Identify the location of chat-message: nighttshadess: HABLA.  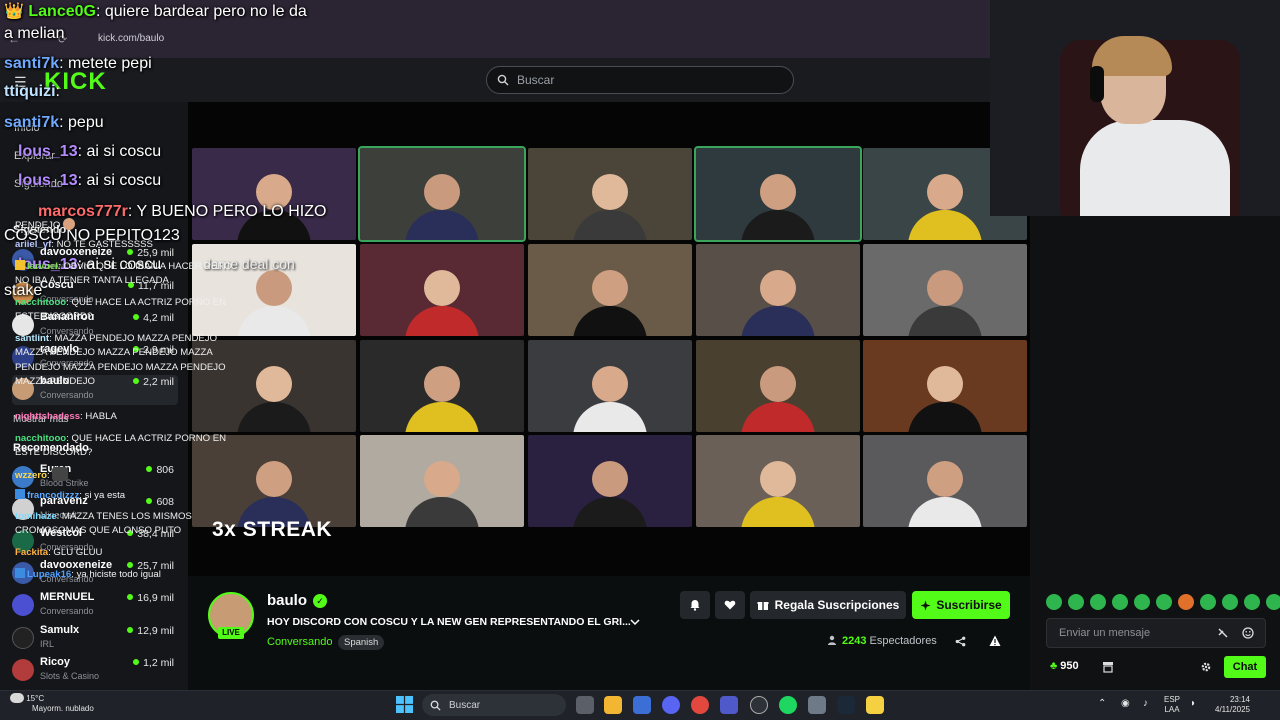
(66, 416).